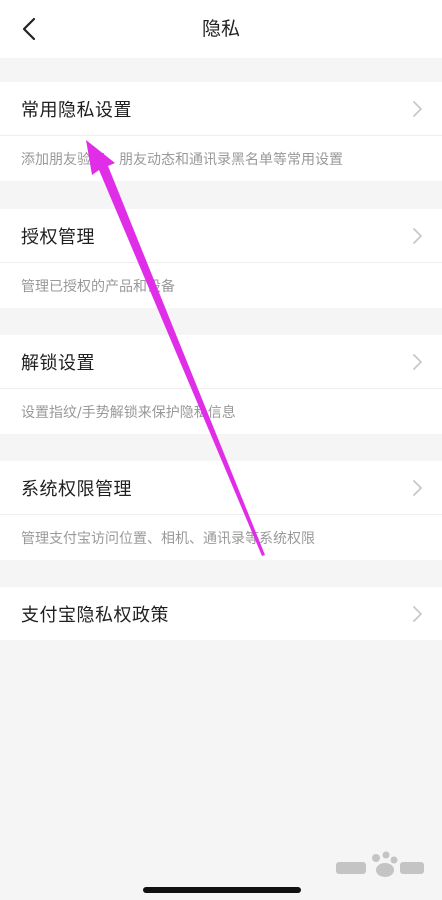  I want to click on section-system-permissions: 系统权限管理 管理支付宝访问位置、相机、通讯录等系统权限, so click(221, 510).